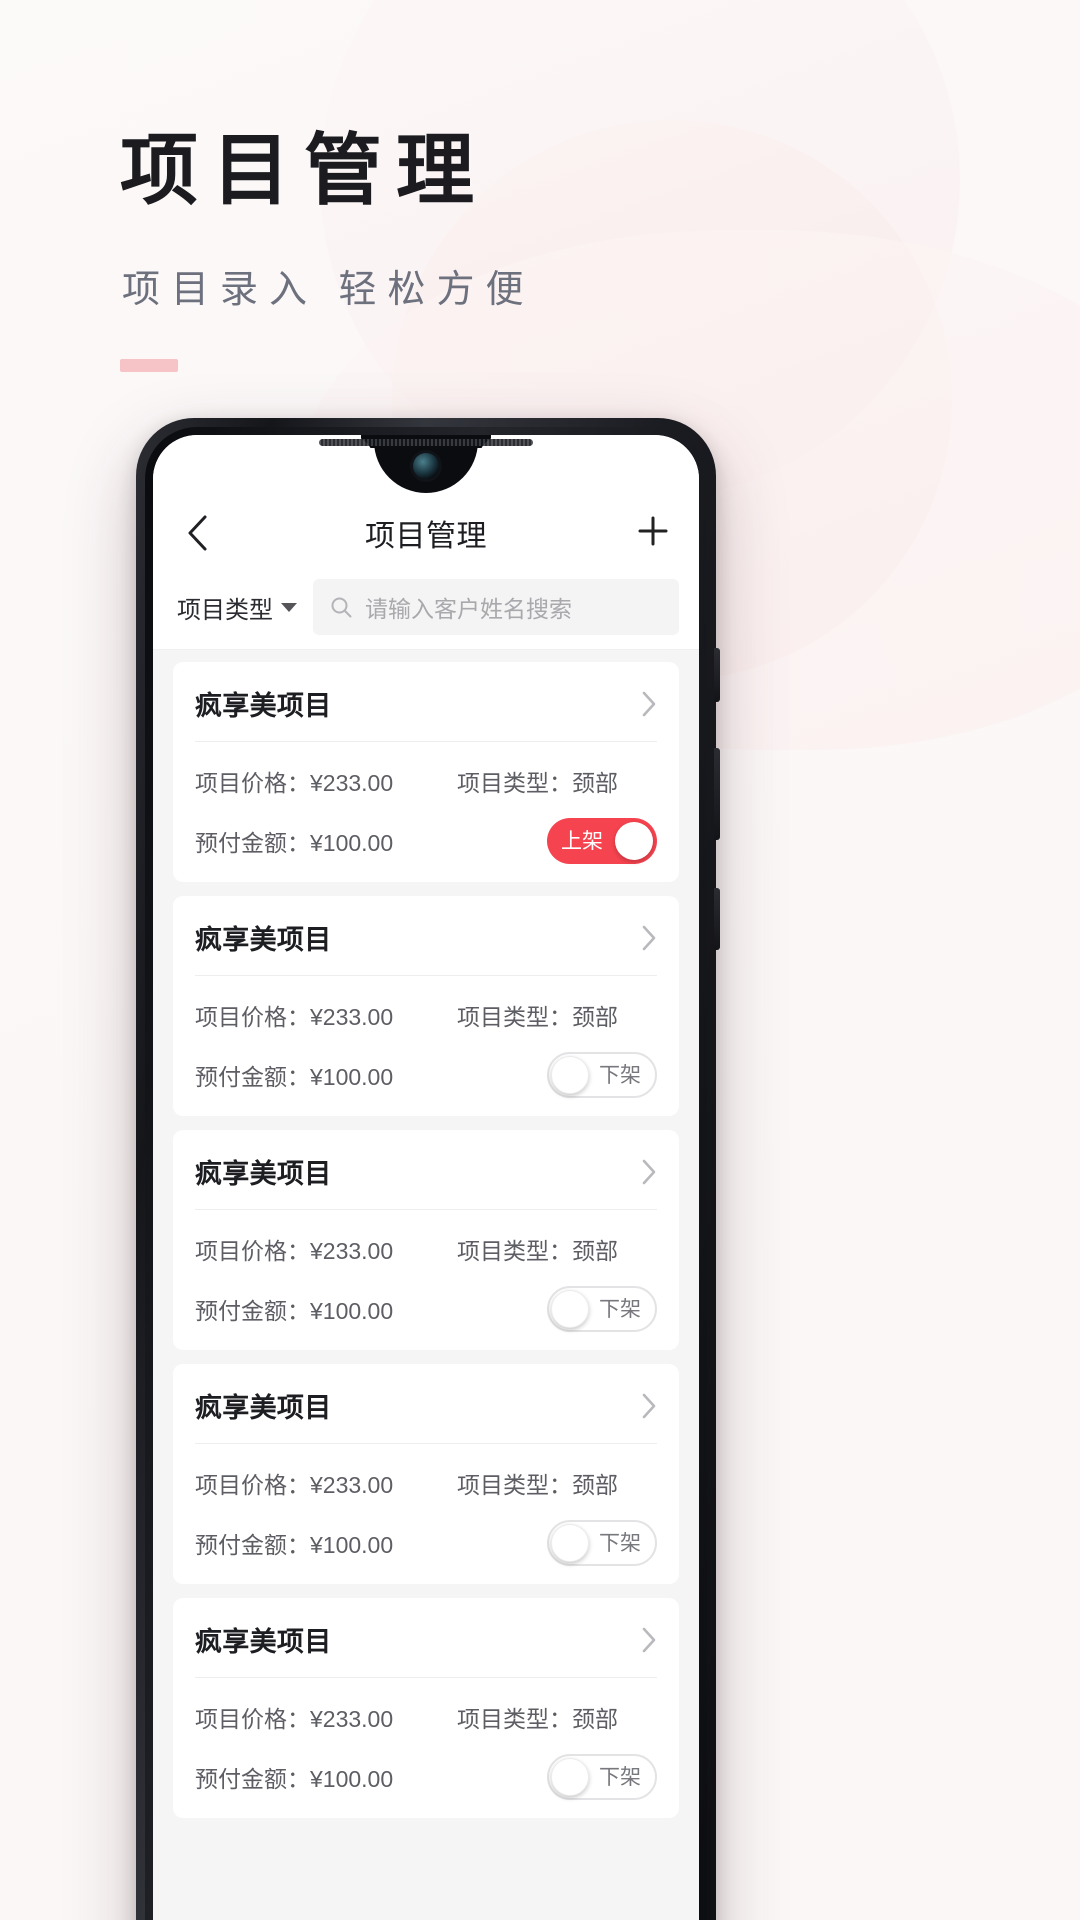 This screenshot has width=1080, height=1920. I want to click on promo-headline: 项目管理 项目录入 轻松方便, so click(327, 251).